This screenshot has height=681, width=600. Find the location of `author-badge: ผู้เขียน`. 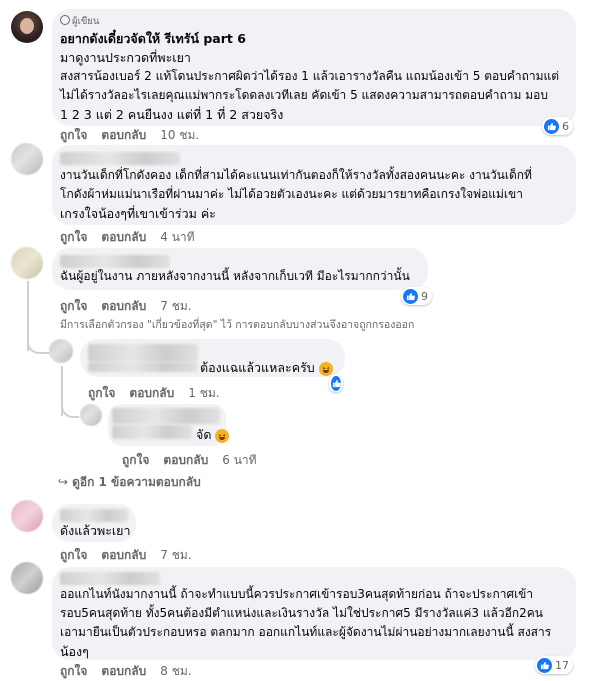

author-badge: ผู้เขียน is located at coordinates (79, 21).